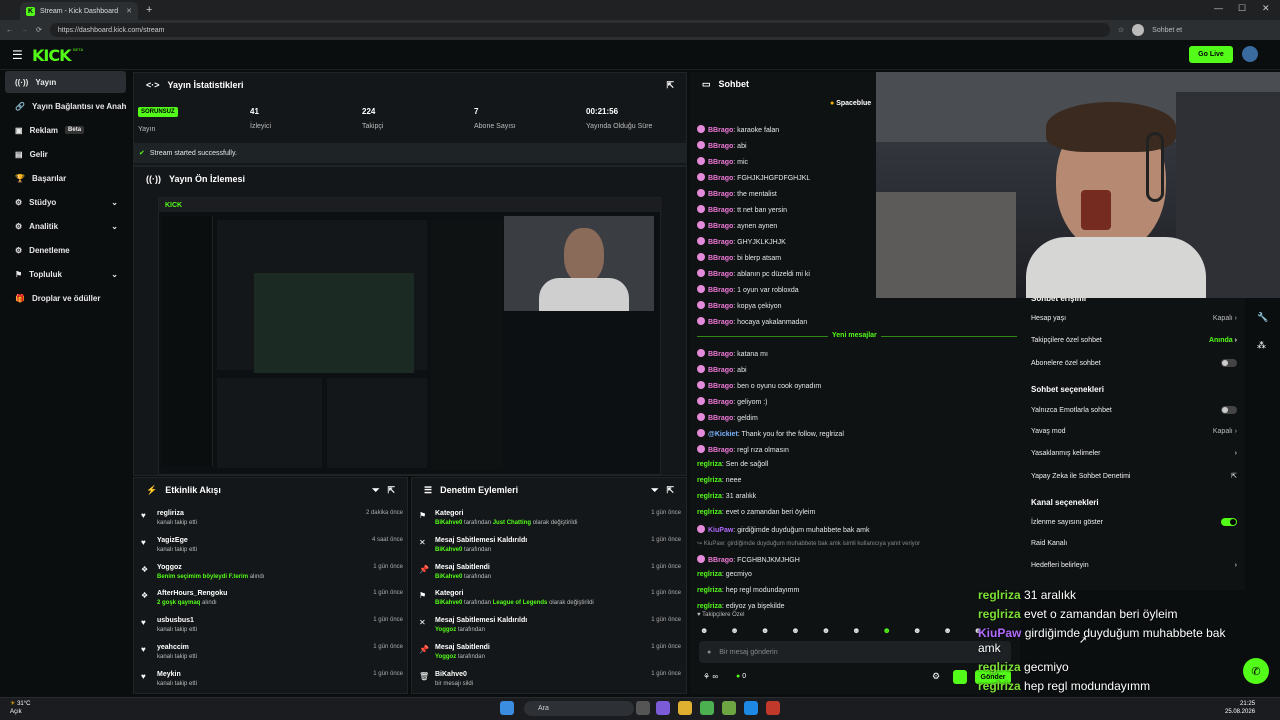  Describe the element at coordinates (685, 708) in the screenshot. I see `explorer-icon` at that location.